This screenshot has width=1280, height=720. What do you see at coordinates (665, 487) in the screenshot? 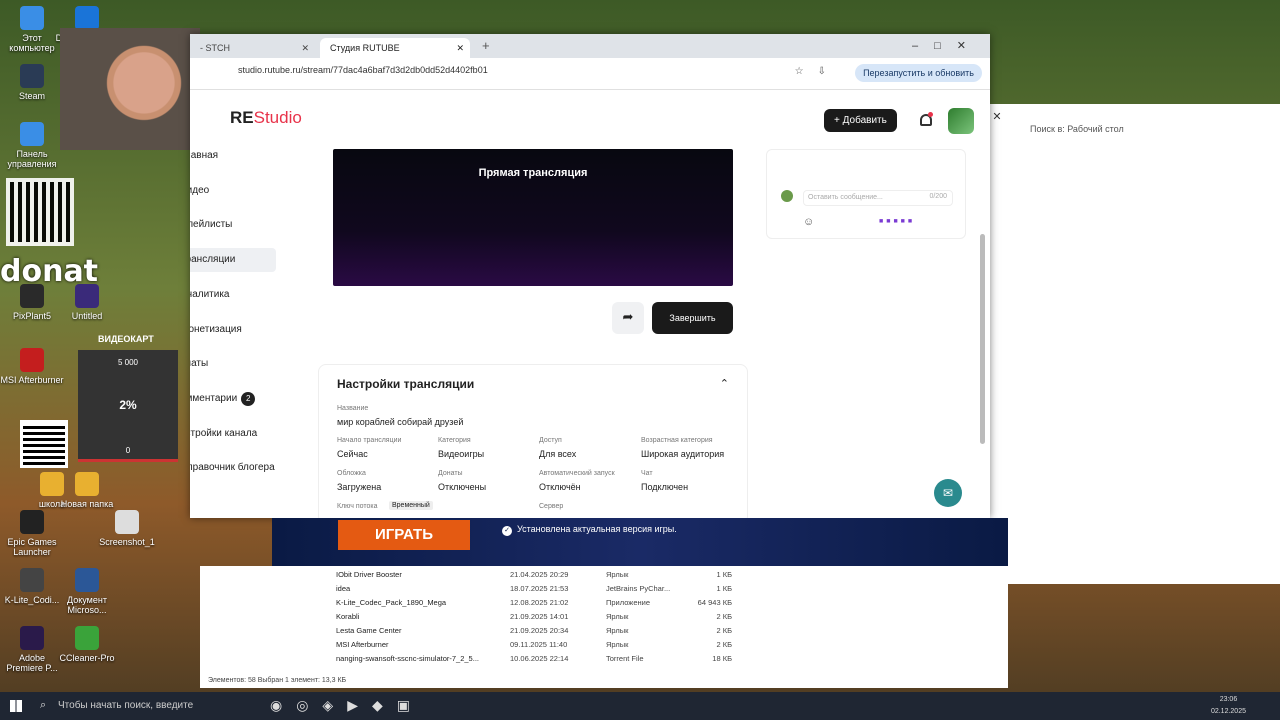
I see `setting-value: Подключен` at bounding box center [665, 487].